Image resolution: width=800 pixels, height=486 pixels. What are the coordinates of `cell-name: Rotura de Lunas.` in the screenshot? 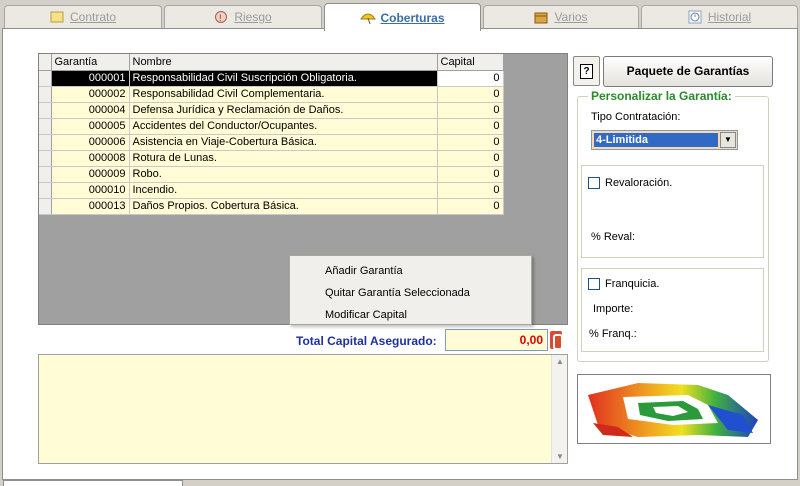 It's located at (283, 158).